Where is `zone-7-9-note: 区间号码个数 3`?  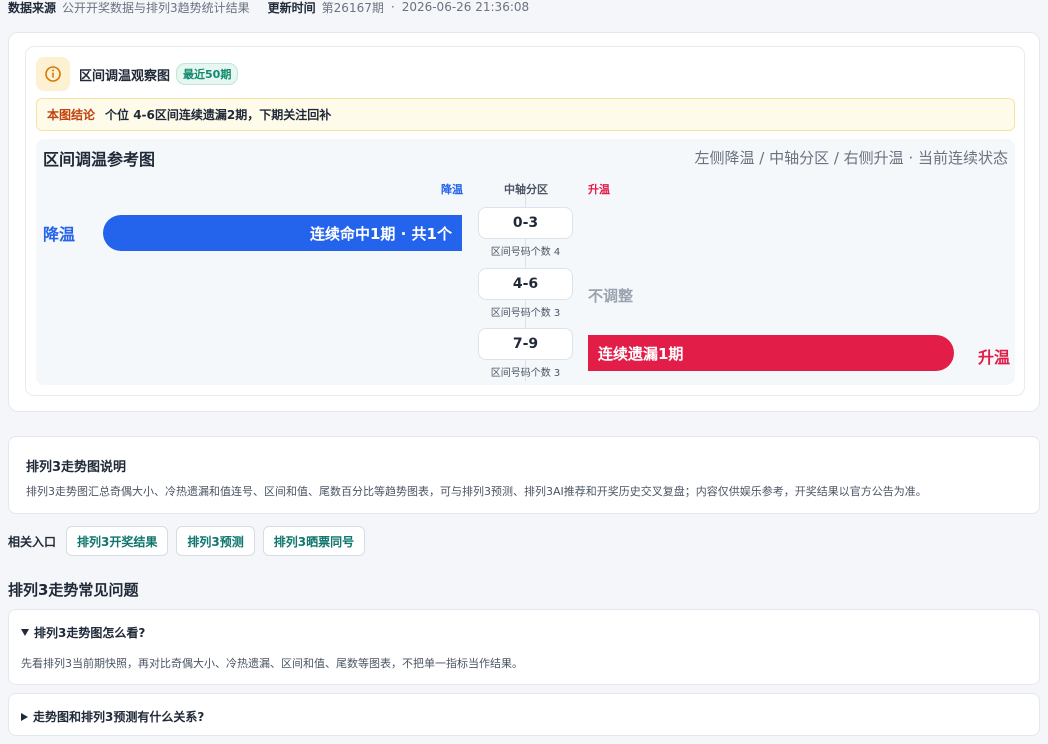
zone-7-9-note: 区间号码个数 3 is located at coordinates (525, 373).